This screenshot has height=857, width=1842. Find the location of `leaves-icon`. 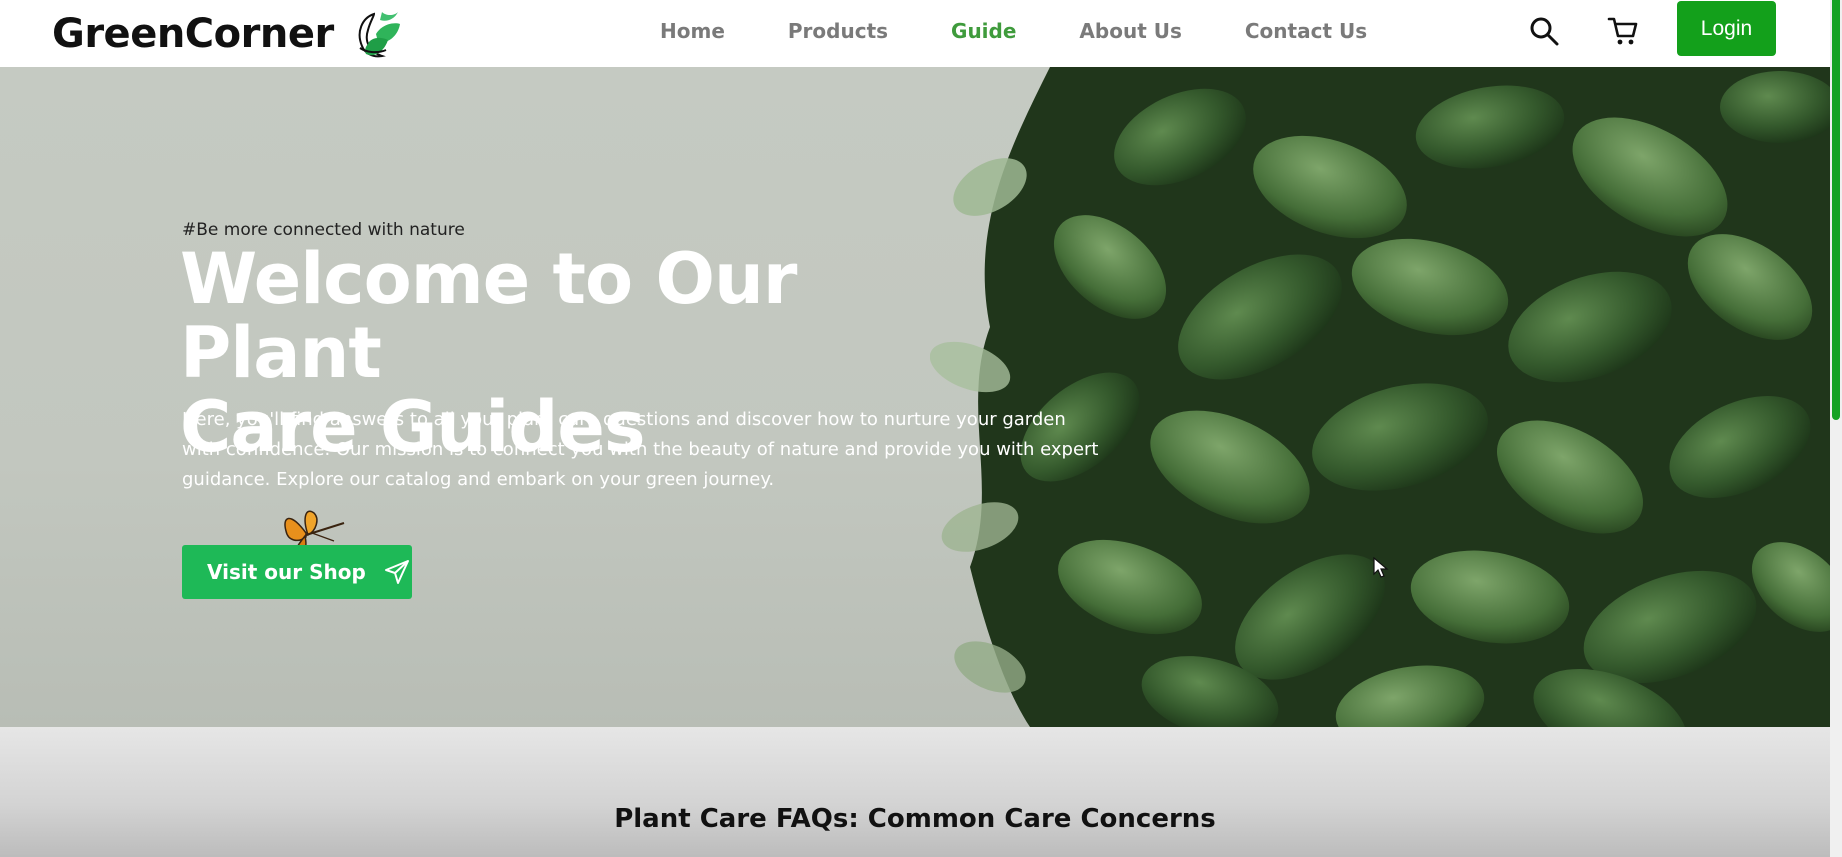

leaves-icon is located at coordinates (379, 35).